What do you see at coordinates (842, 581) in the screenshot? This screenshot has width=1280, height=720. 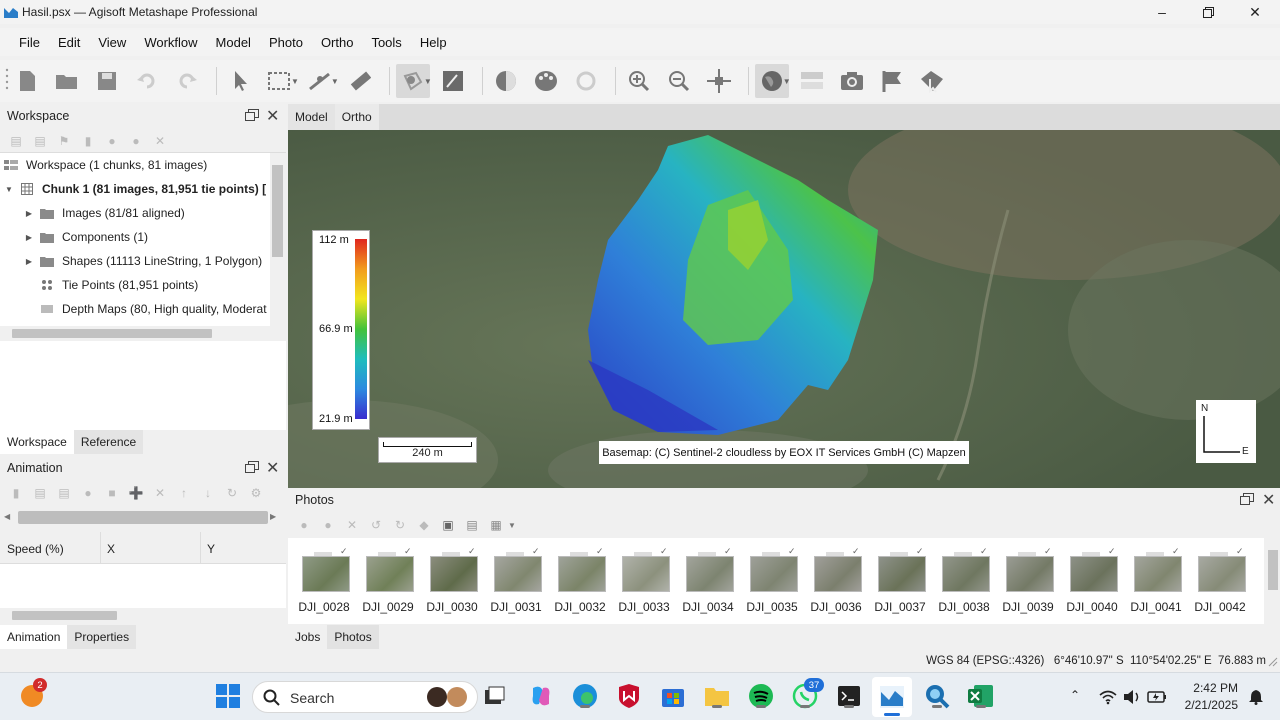 I see `photo-thumbnail: ✓ DJI_0036` at bounding box center [842, 581].